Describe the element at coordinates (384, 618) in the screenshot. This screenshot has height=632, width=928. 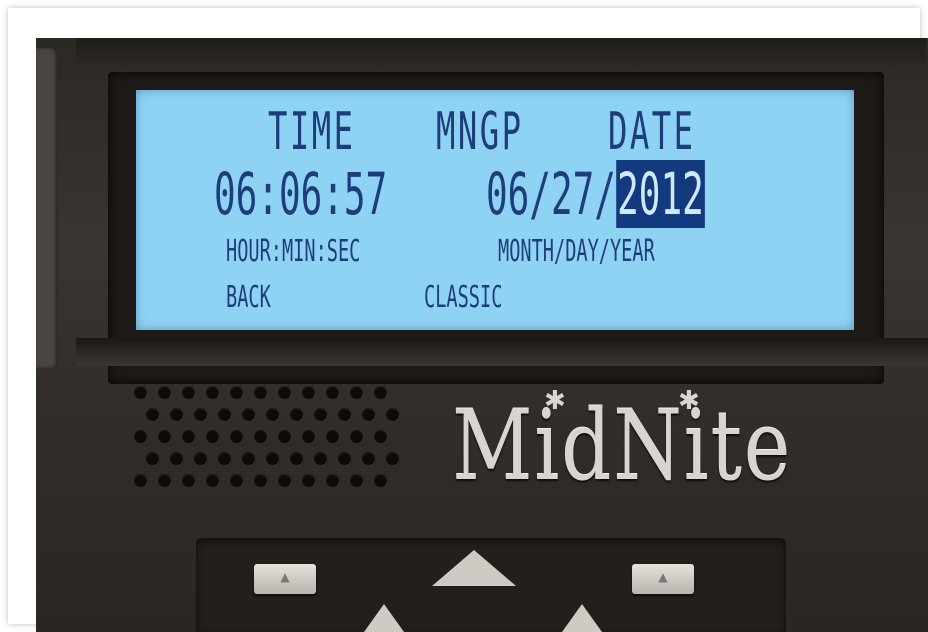
I see `left-arrow-icon` at that location.